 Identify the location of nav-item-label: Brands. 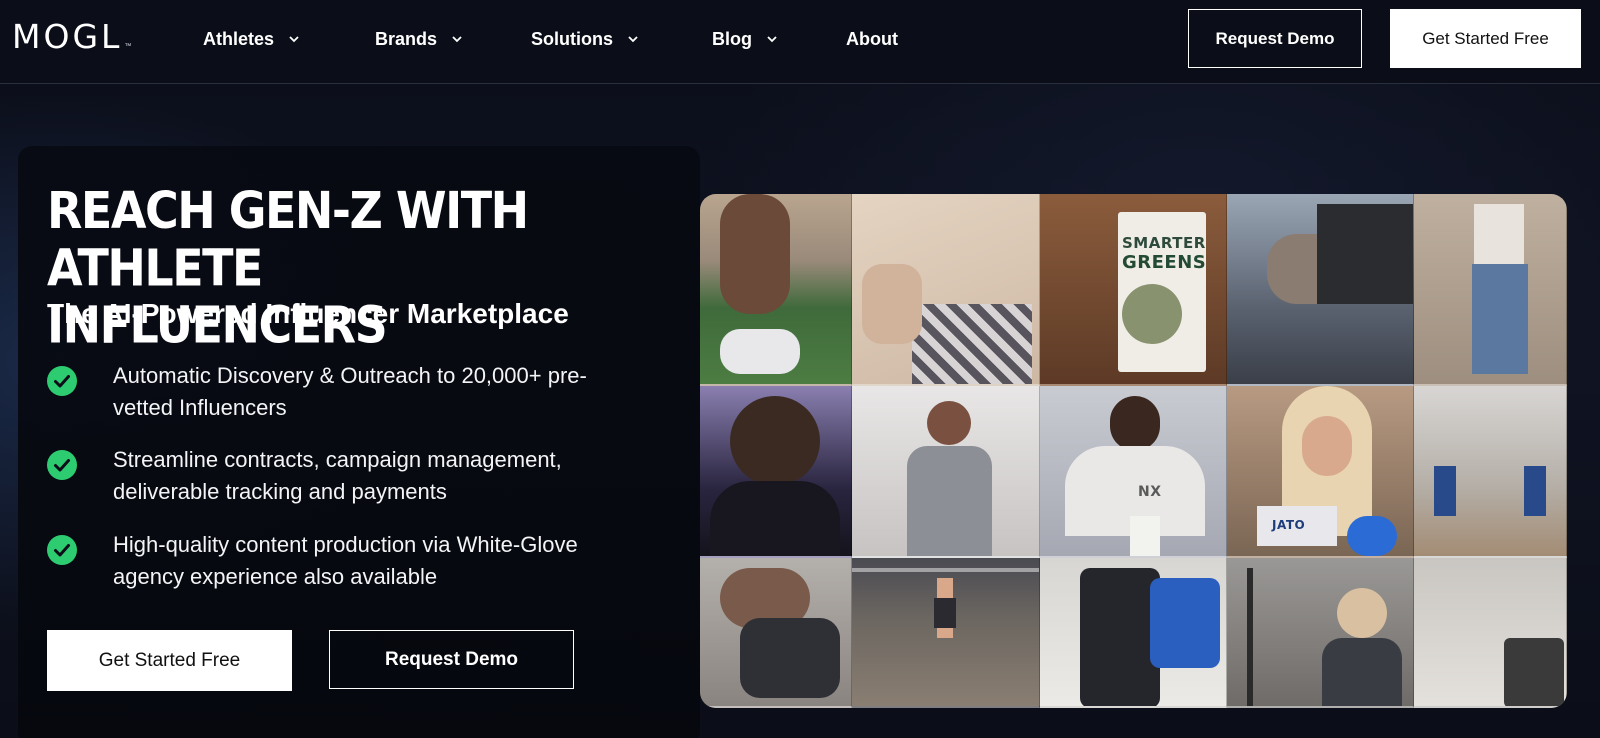
(406, 38).